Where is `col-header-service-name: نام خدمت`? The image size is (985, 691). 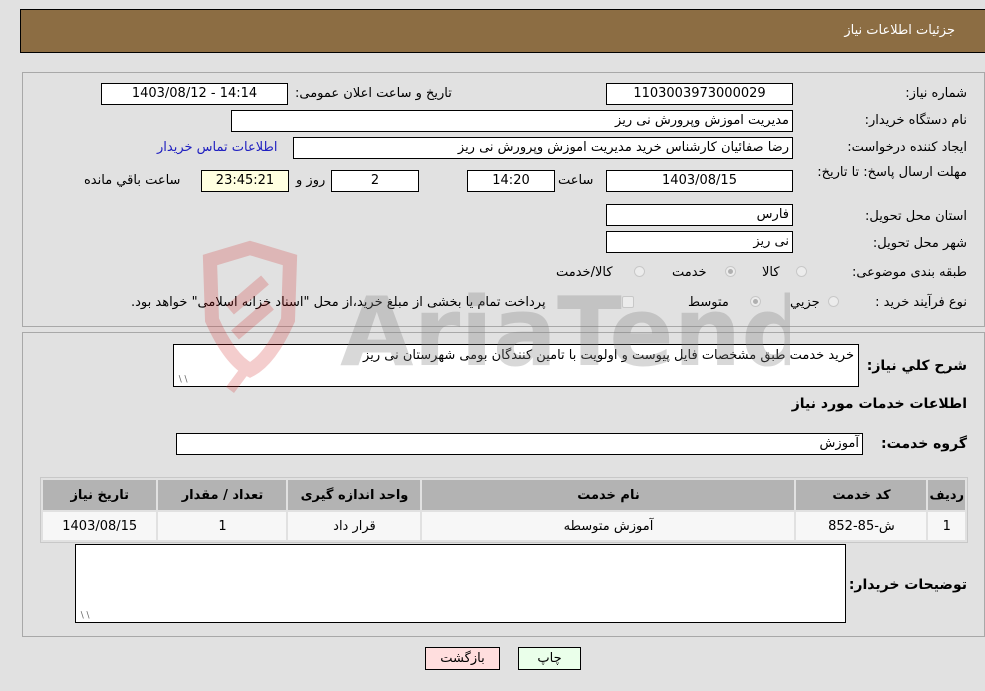 col-header-service-name: نام خدمت is located at coordinates (608, 495).